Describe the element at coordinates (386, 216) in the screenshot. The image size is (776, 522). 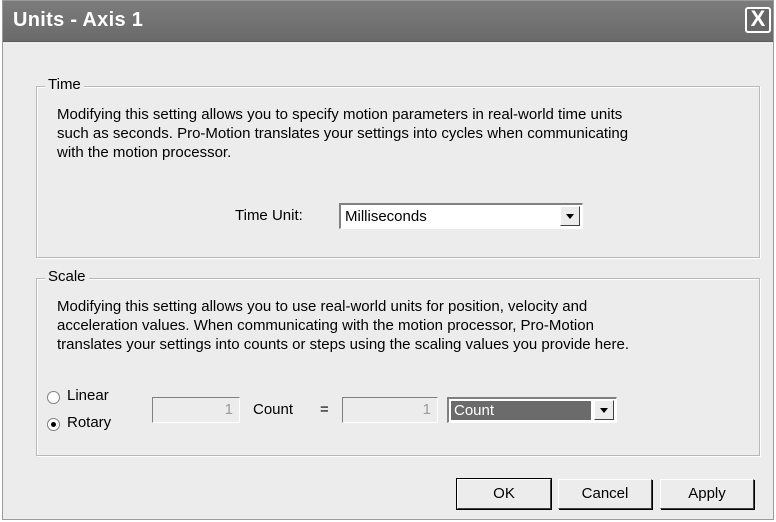
I see `time-unit-value: Milliseconds` at that location.